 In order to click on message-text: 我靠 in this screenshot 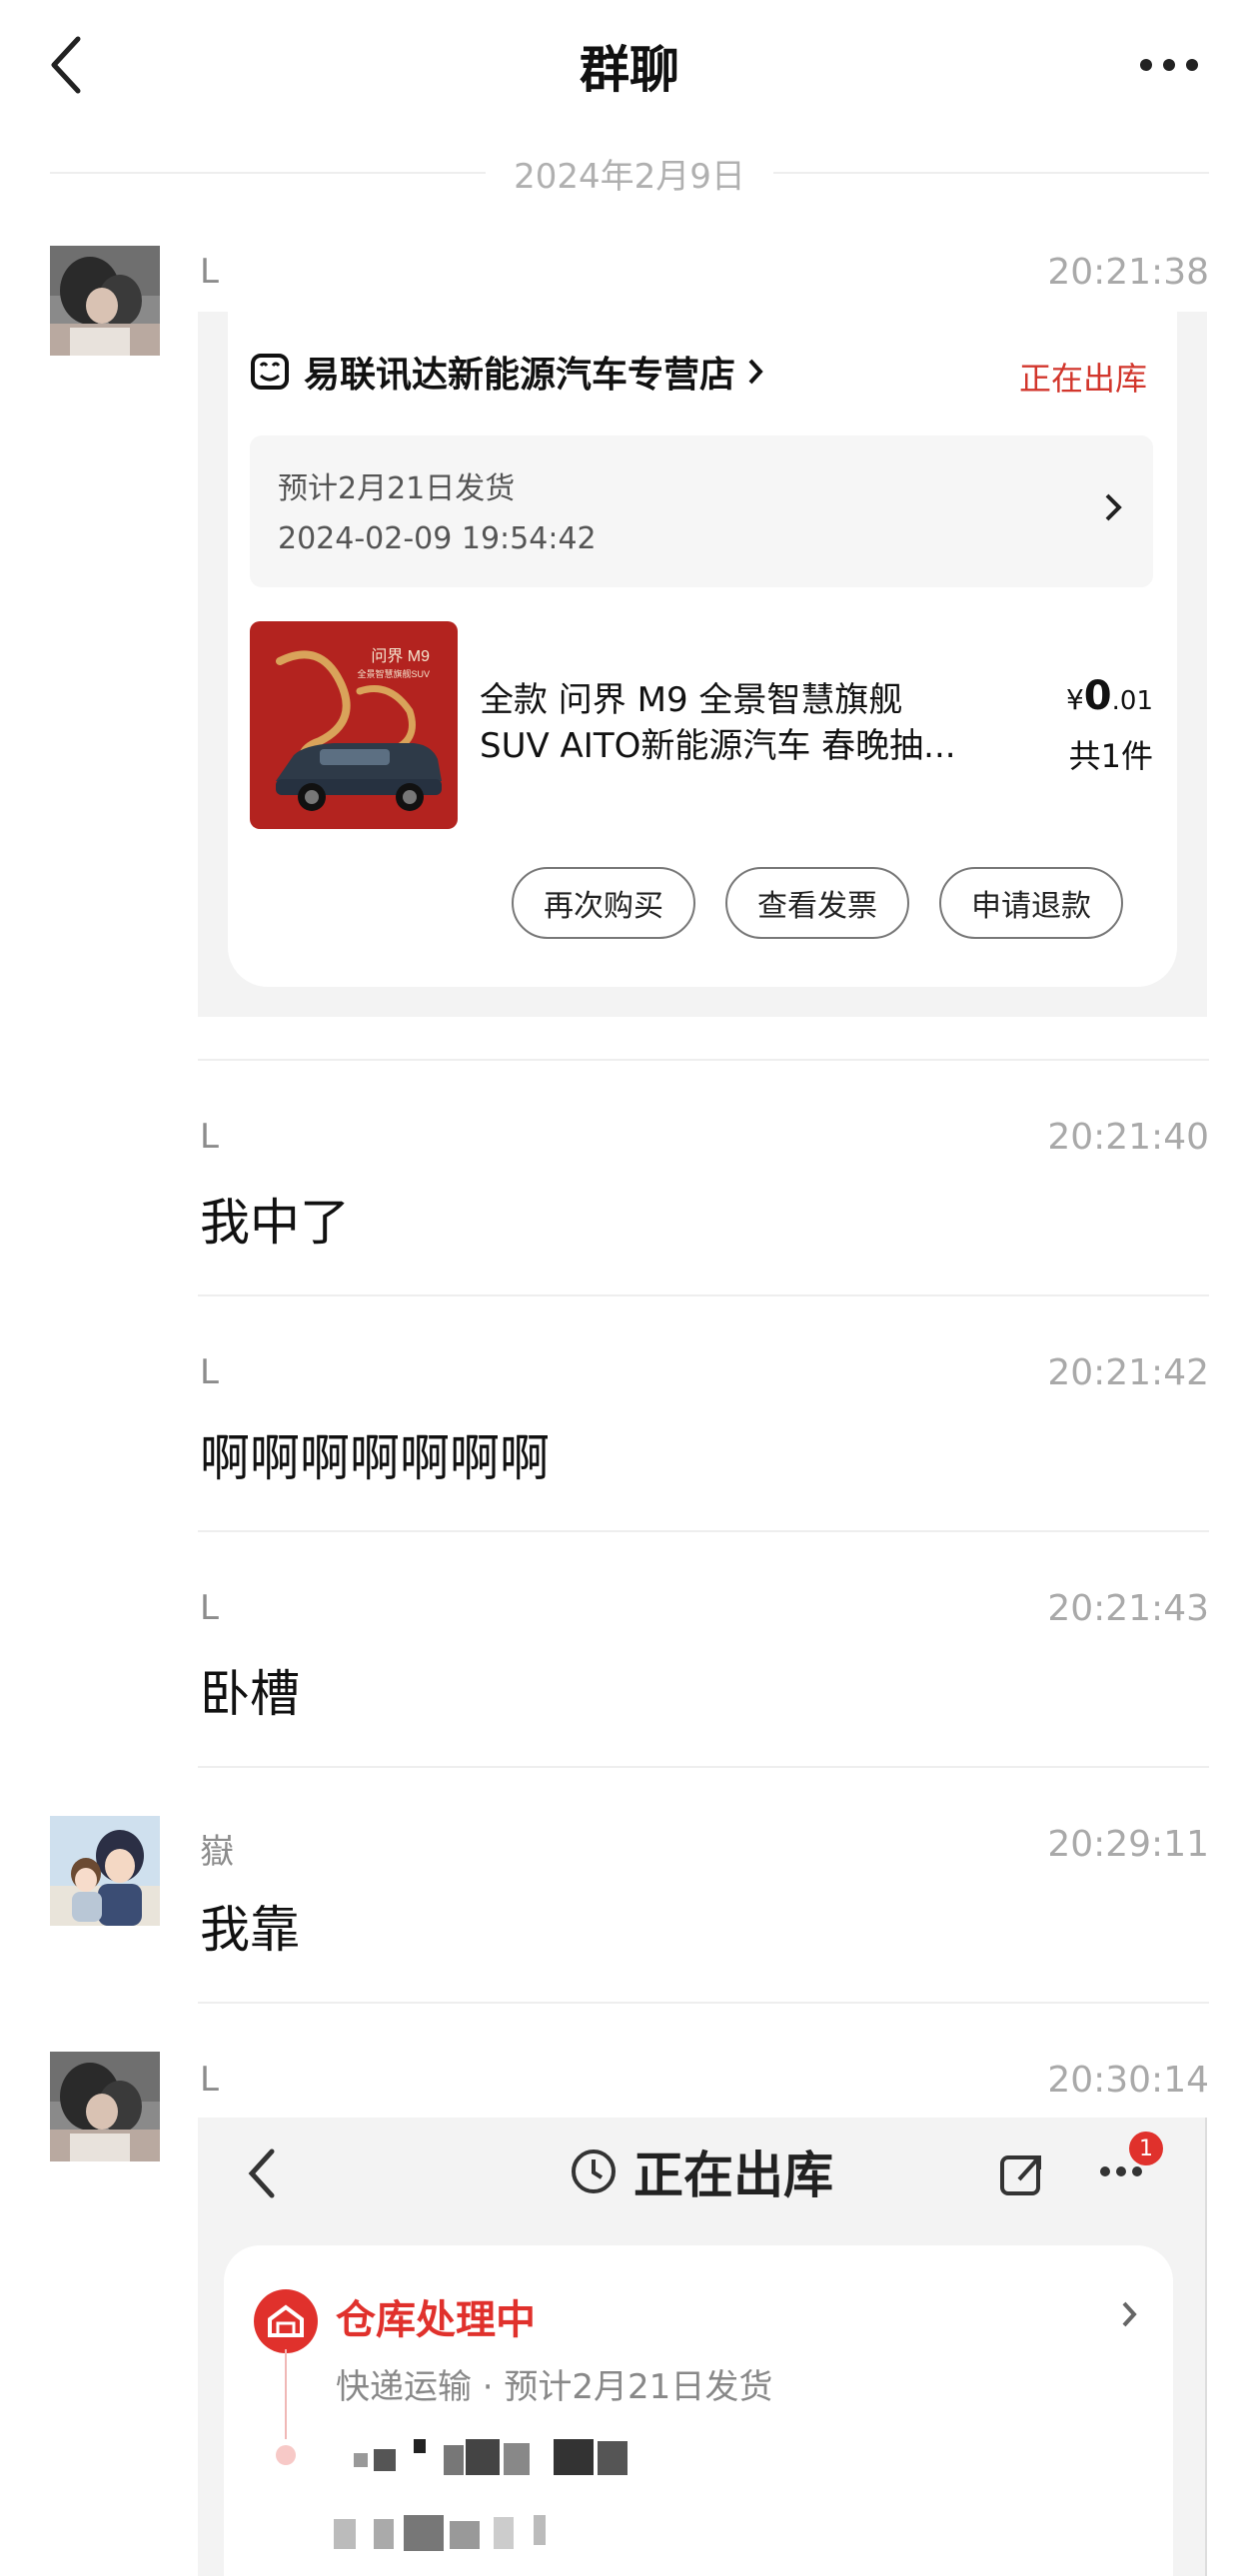, I will do `click(250, 1926)`.